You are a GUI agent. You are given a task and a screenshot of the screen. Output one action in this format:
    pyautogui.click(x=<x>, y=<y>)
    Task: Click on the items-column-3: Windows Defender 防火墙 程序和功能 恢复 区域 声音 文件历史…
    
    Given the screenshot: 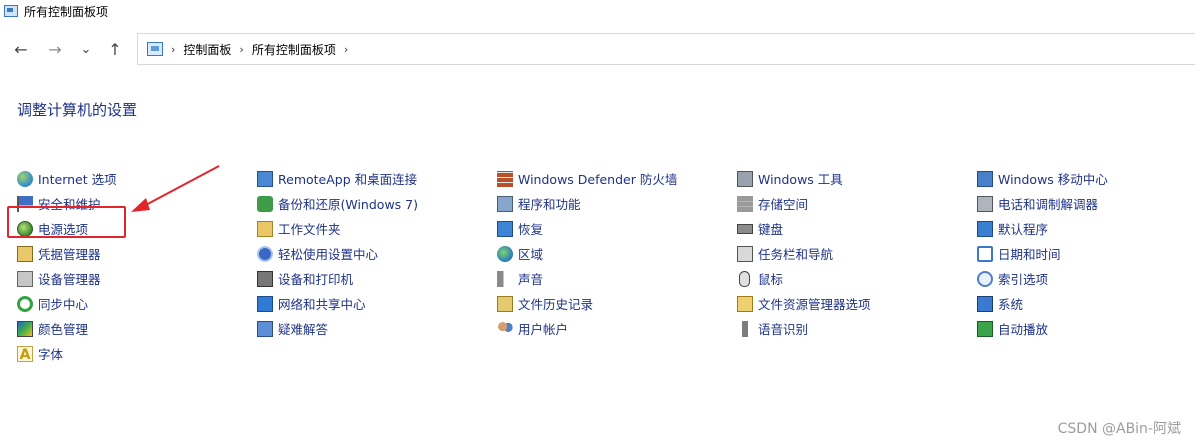 What is the action you would take?
    pyautogui.click(x=587, y=253)
    